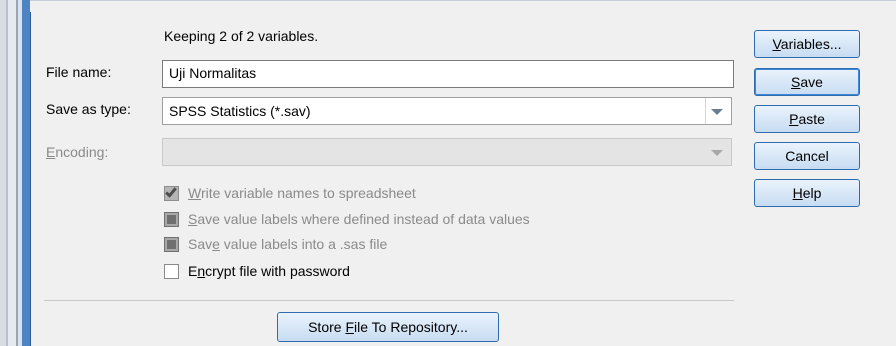 This screenshot has height=346, width=896. I want to click on separator, so click(389, 300).